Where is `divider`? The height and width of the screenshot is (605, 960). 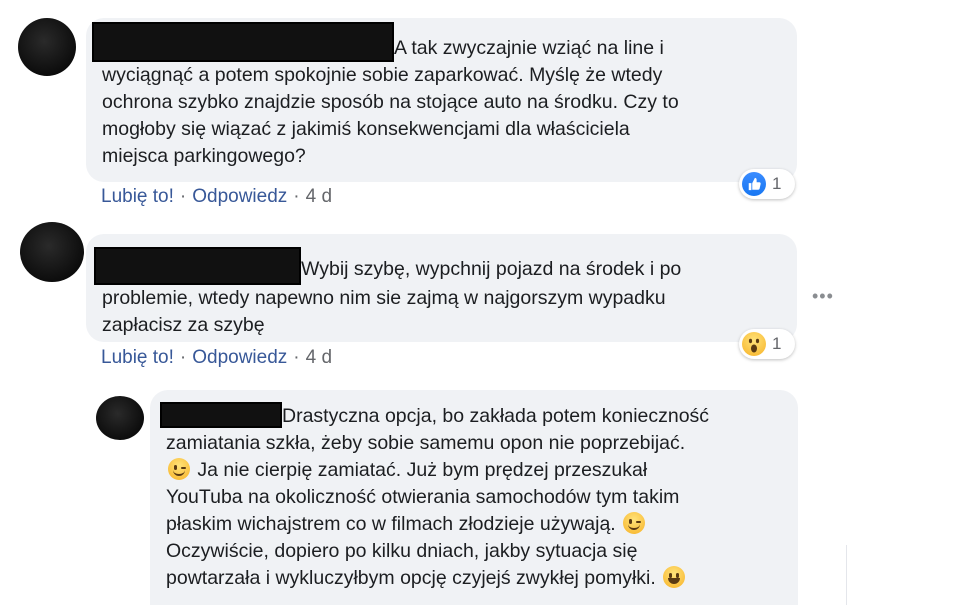 divider is located at coordinates (846, 575).